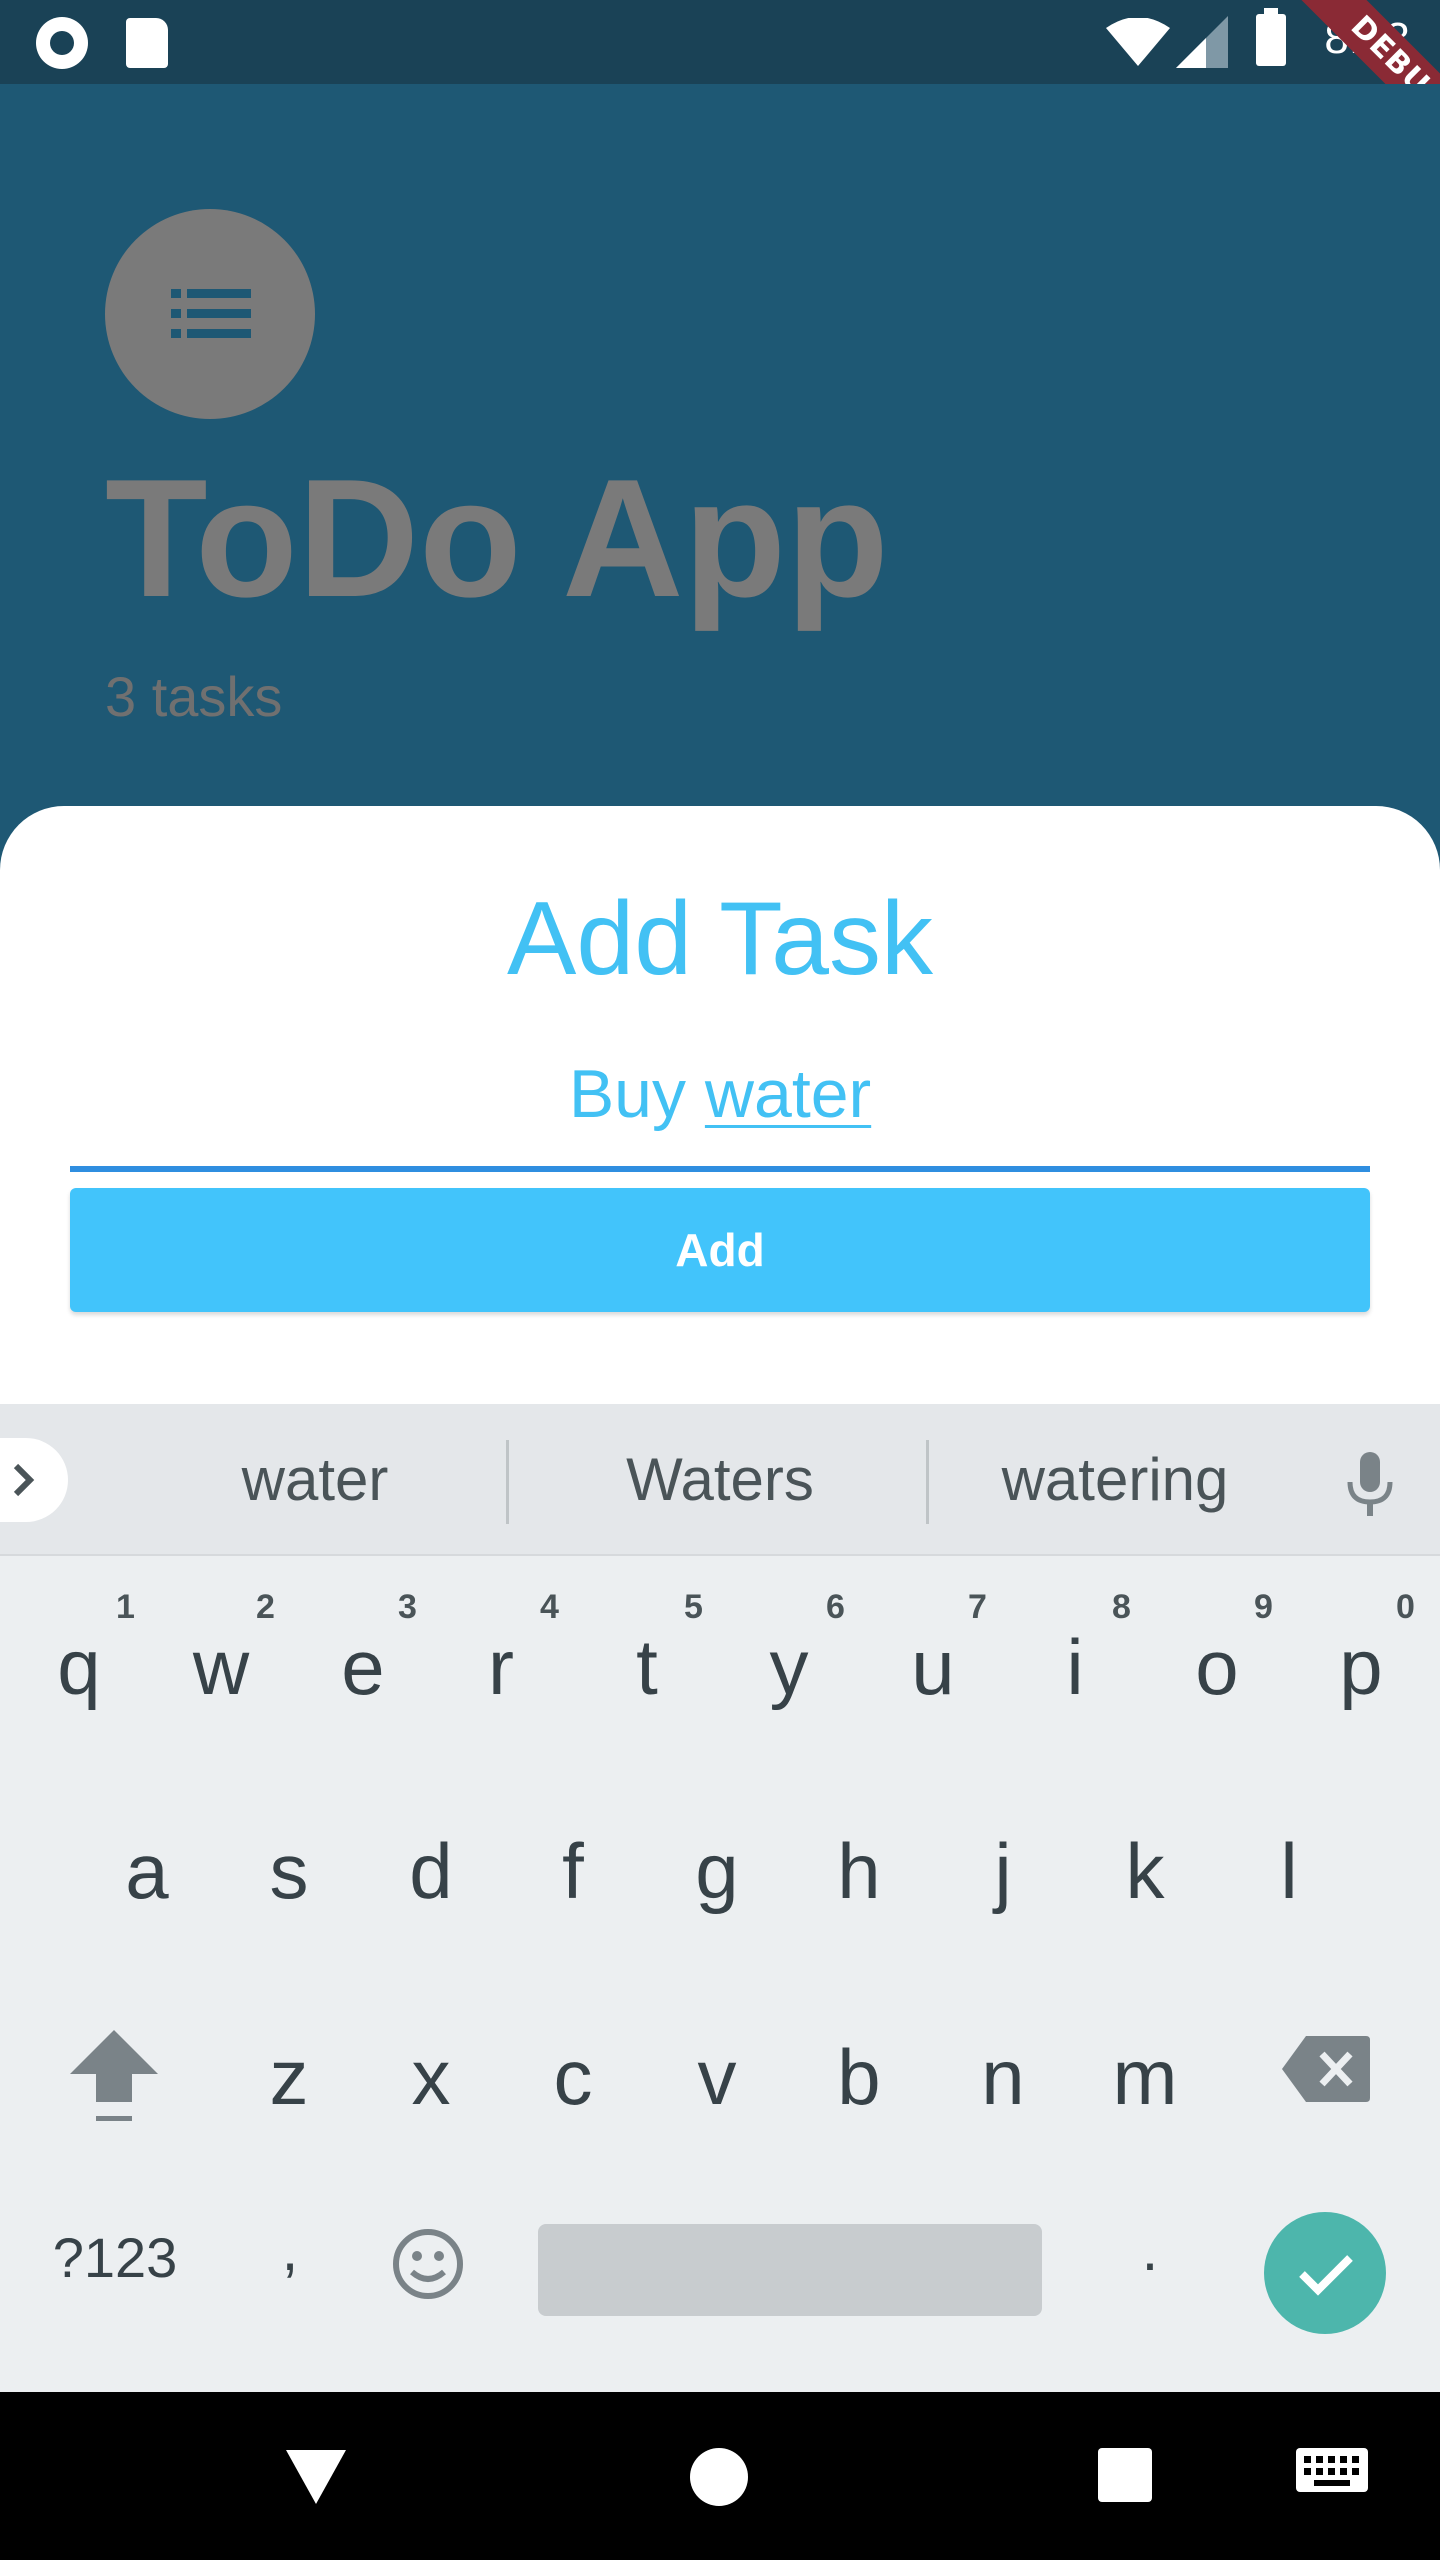 Image resolution: width=1440 pixels, height=2560 pixels. I want to click on key-w-label: w, so click(221, 1667).